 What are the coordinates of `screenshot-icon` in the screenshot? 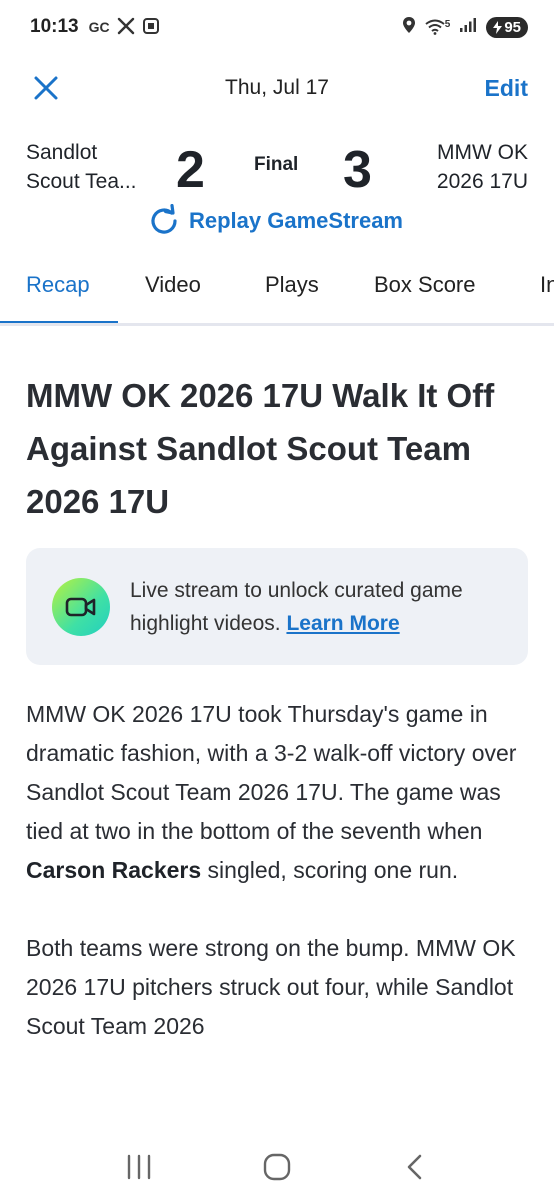 It's located at (151, 27).